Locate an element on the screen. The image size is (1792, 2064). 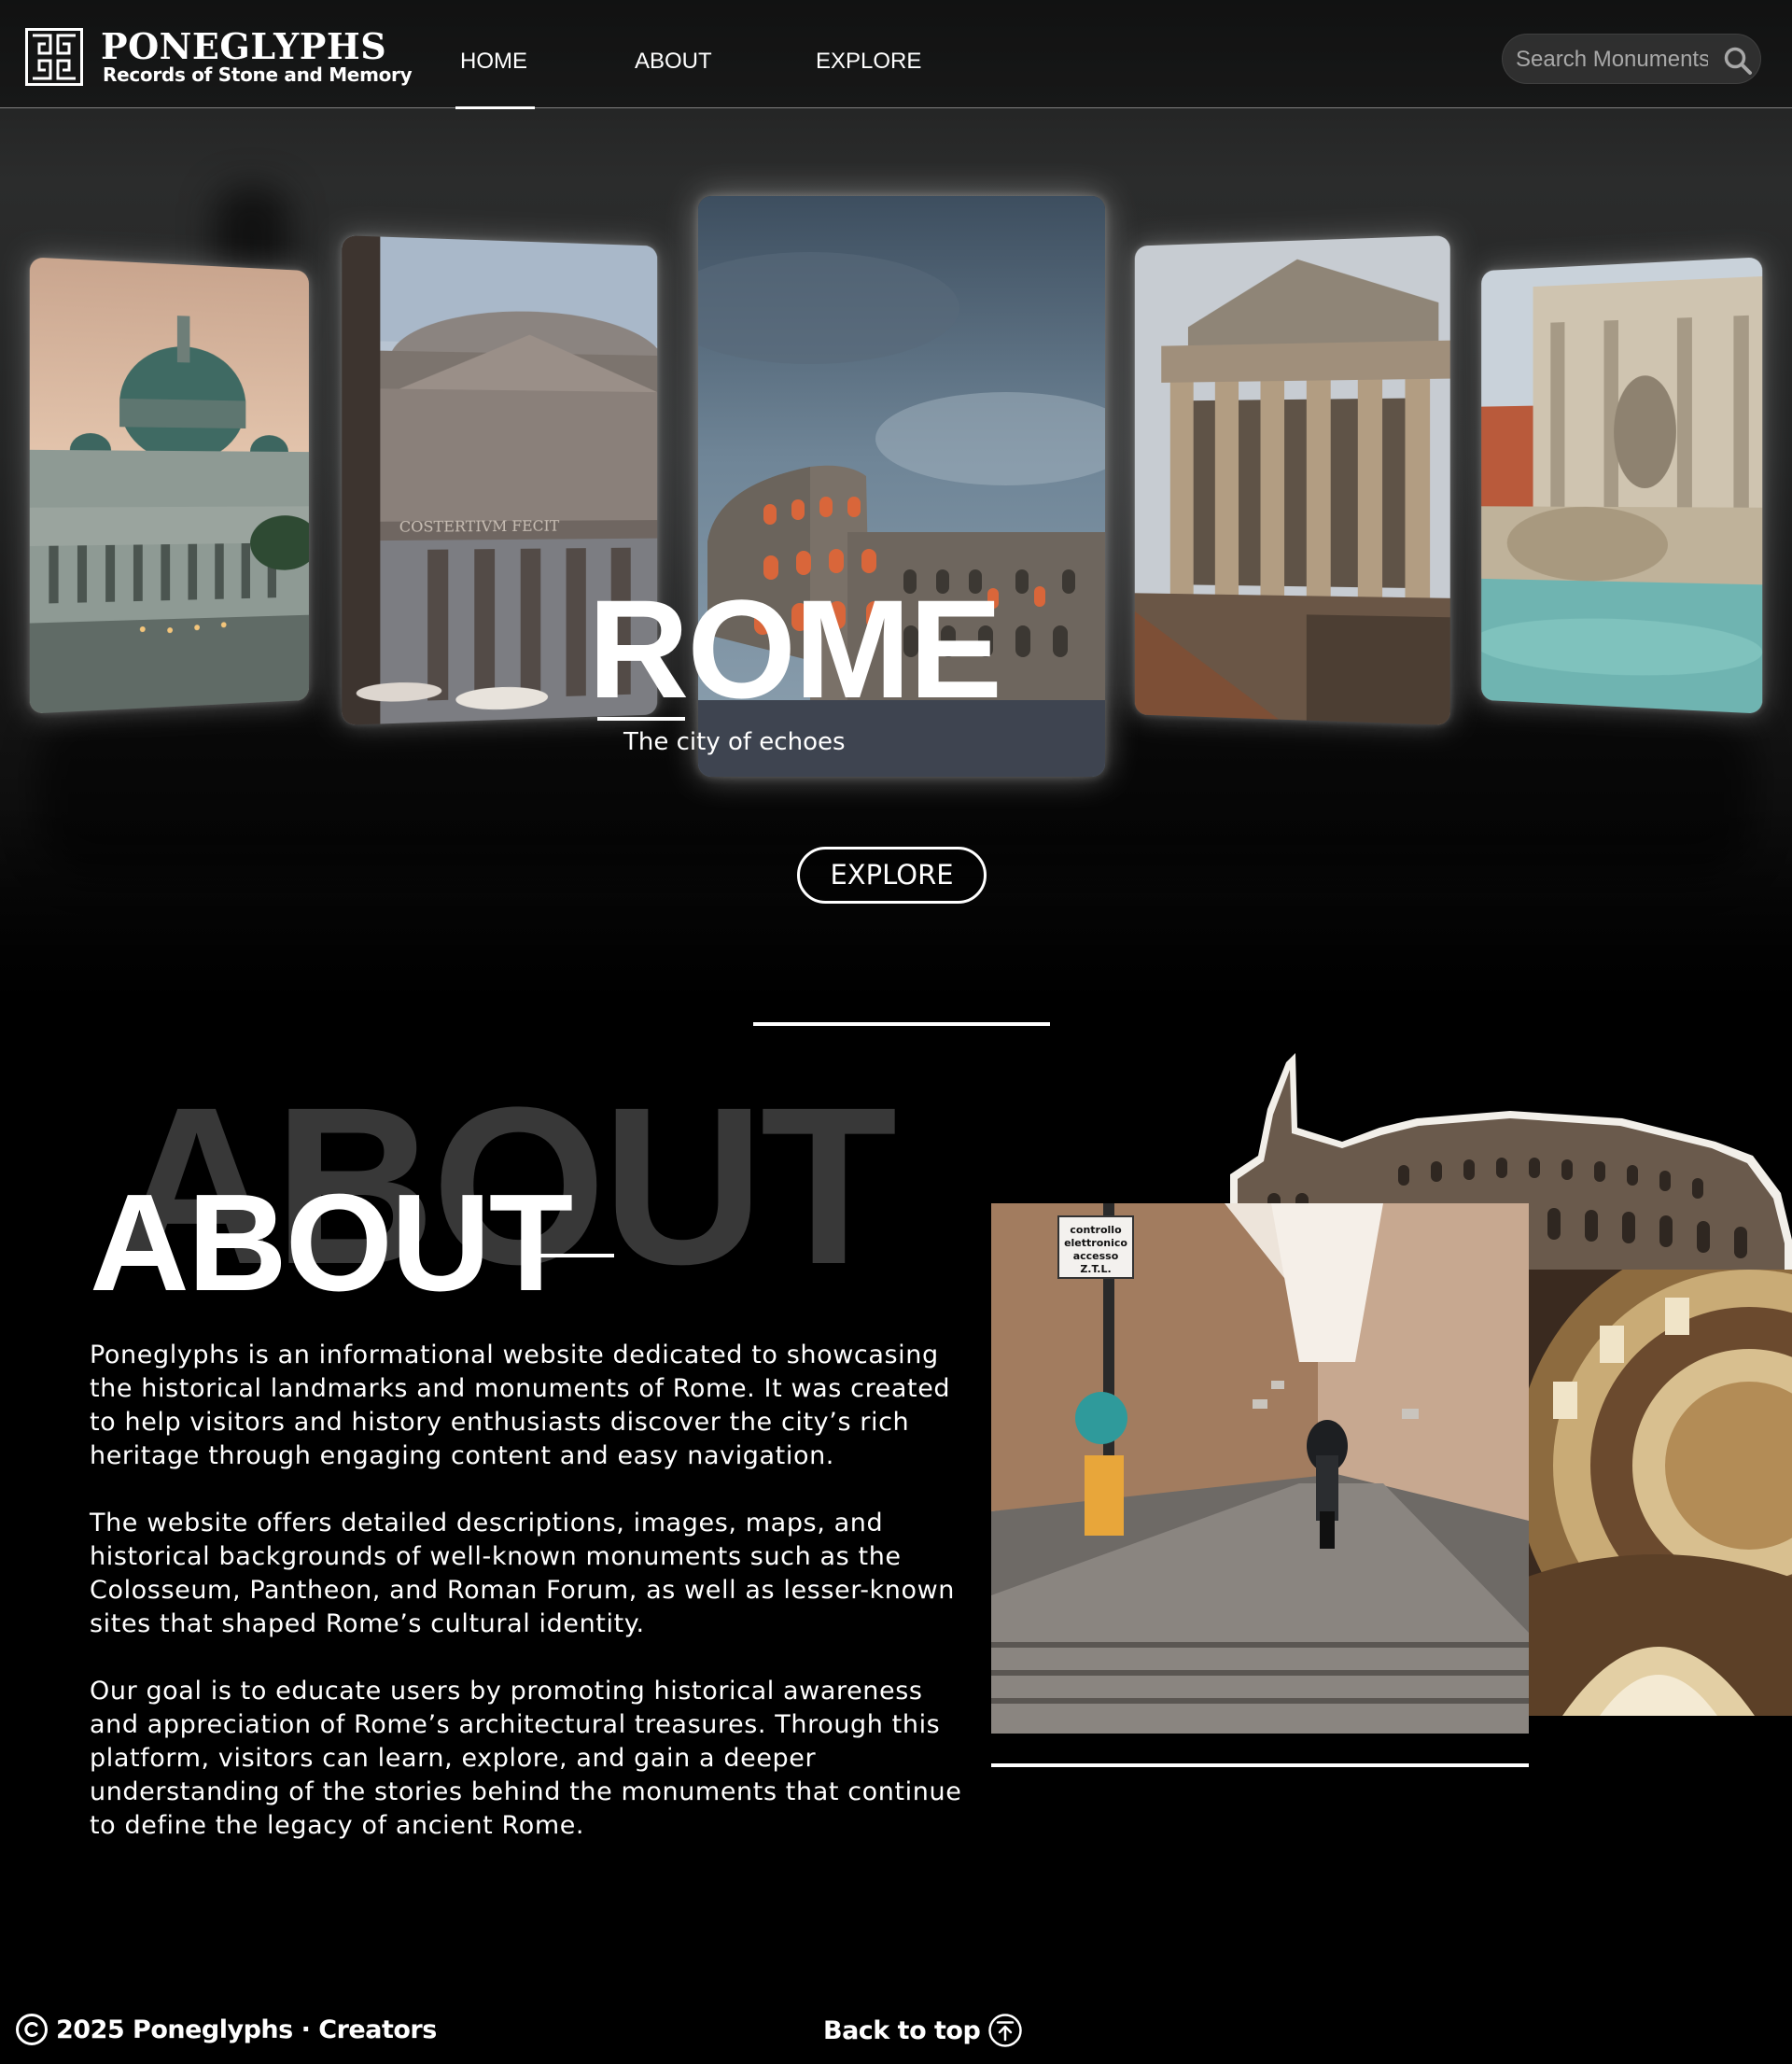
nav-active-indicator is located at coordinates (495, 107).